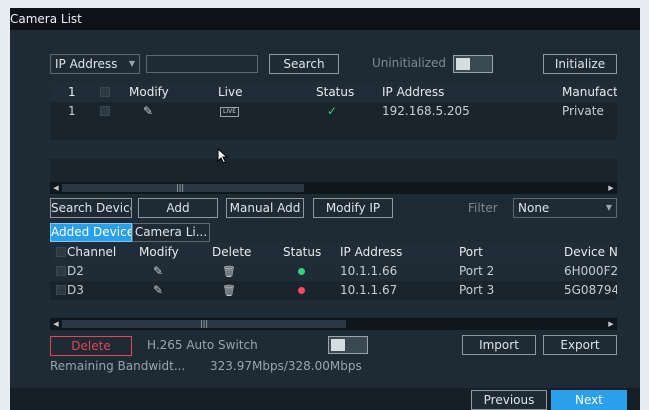 This screenshot has height=410, width=649. What do you see at coordinates (223, 156) in the screenshot?
I see `mouse-cursor-icon` at bounding box center [223, 156].